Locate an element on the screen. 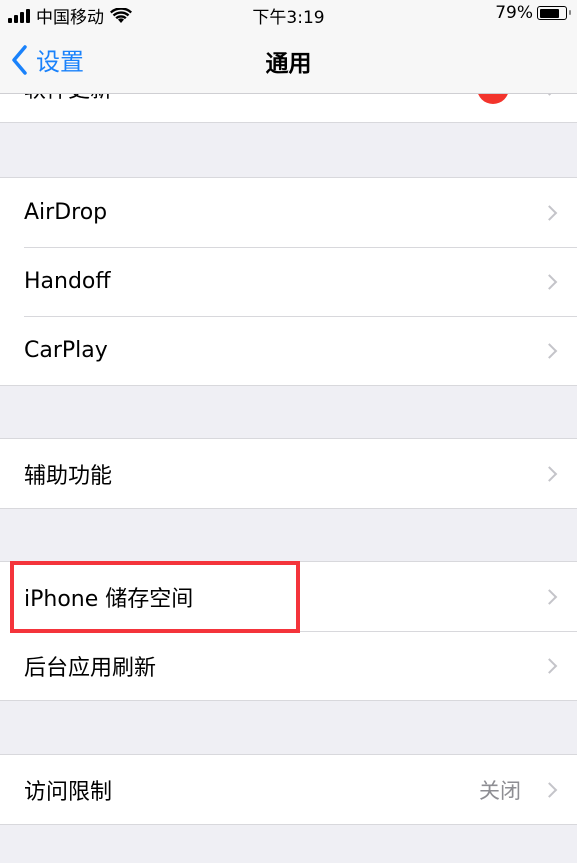  group-restrictions: 访问限制 关闭 is located at coordinates (288, 789).